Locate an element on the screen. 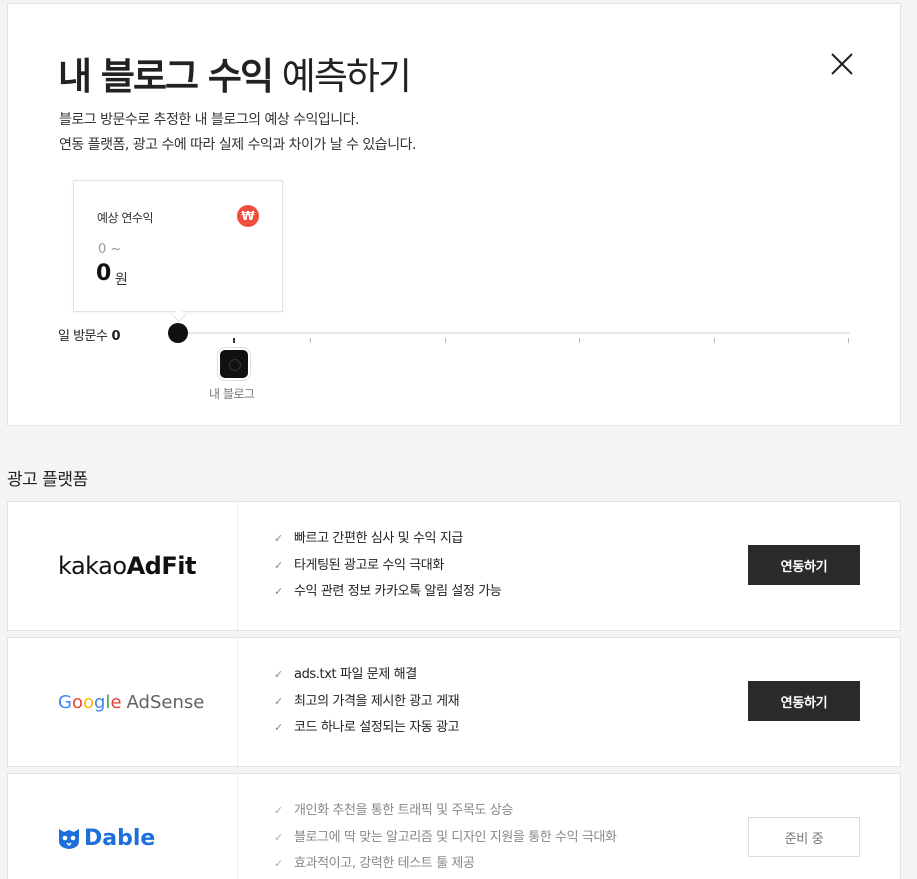 The height and width of the screenshot is (879, 917). list-item: ✓ 코드 하나로 설정되는 자동 광고 is located at coordinates (367, 728).